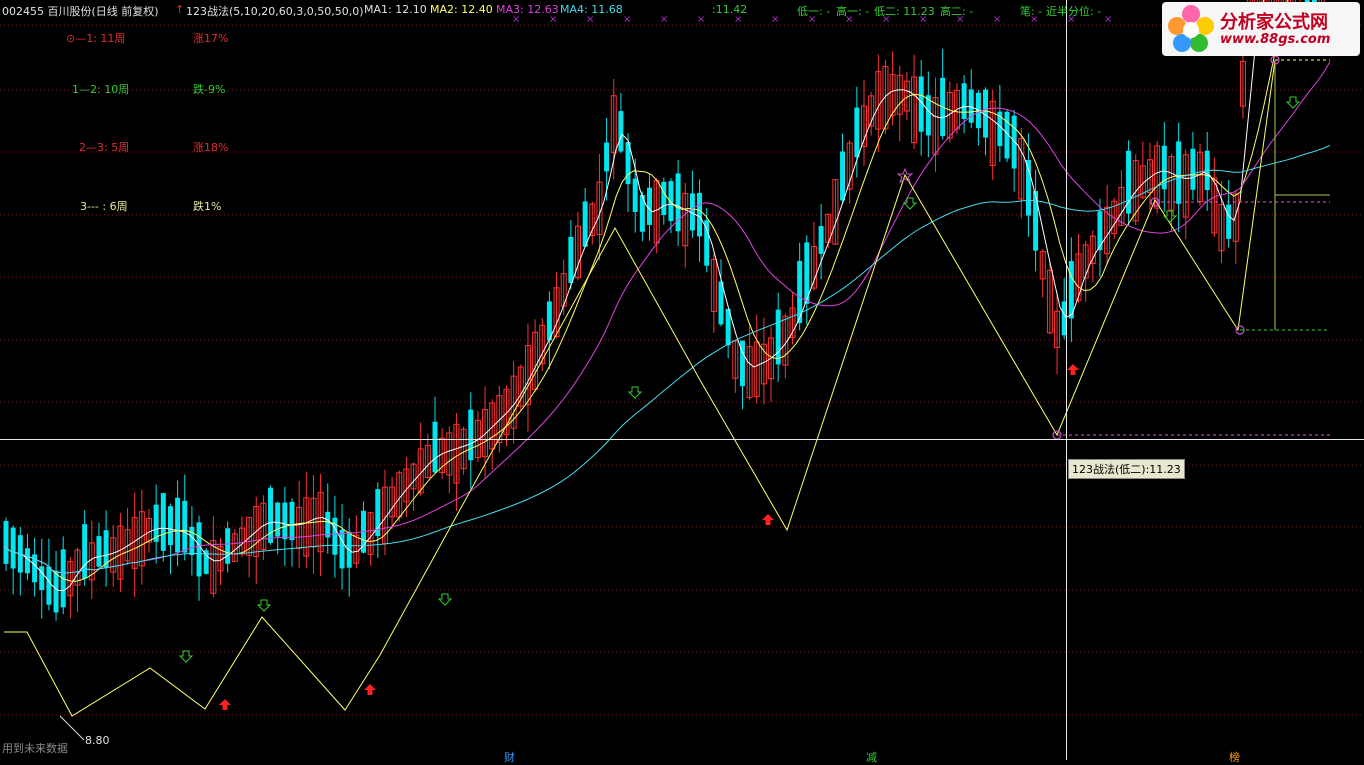 The height and width of the screenshot is (765, 1364). I want to click on stat-label-3: 2—3: 5周, so click(104, 147).